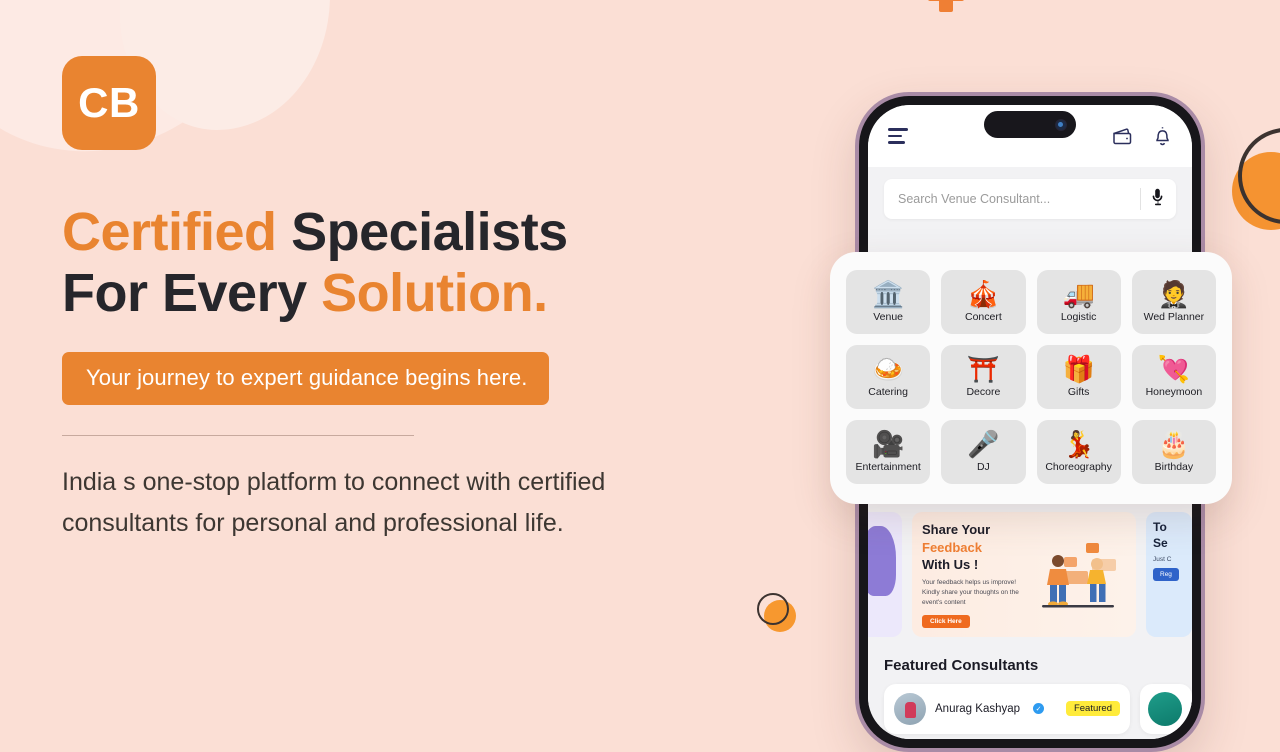 This screenshot has height=752, width=1280. What do you see at coordinates (1174, 392) in the screenshot?
I see `category-label: Honeymoon` at bounding box center [1174, 392].